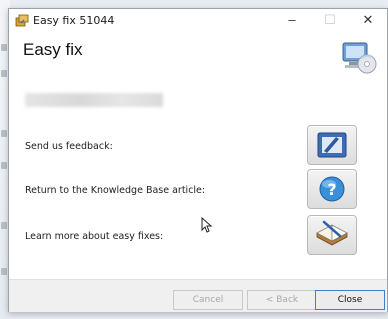 Image resolution: width=388 pixels, height=319 pixels. I want to click on mouse-cursor-icon, so click(207, 225).